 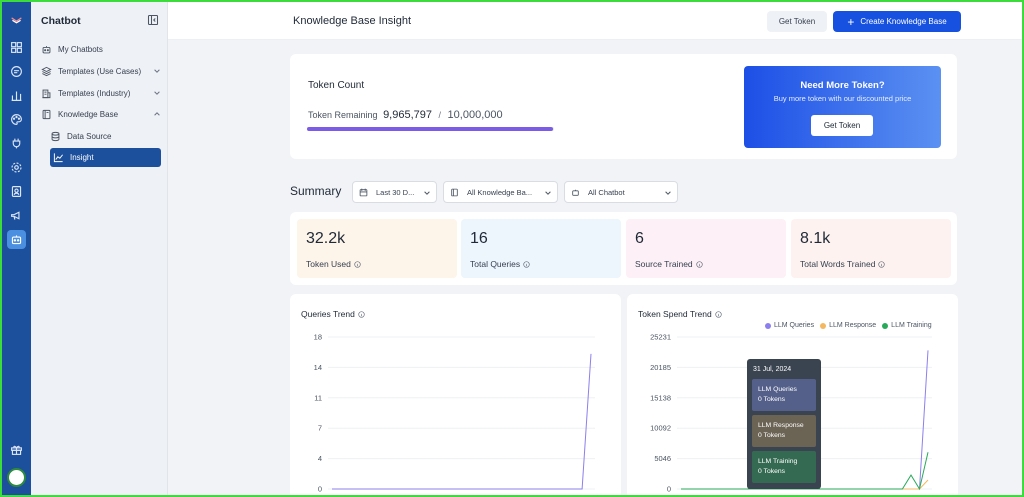 What do you see at coordinates (105, 157) in the screenshot?
I see `sidebar-item-insight: Insight` at bounding box center [105, 157].